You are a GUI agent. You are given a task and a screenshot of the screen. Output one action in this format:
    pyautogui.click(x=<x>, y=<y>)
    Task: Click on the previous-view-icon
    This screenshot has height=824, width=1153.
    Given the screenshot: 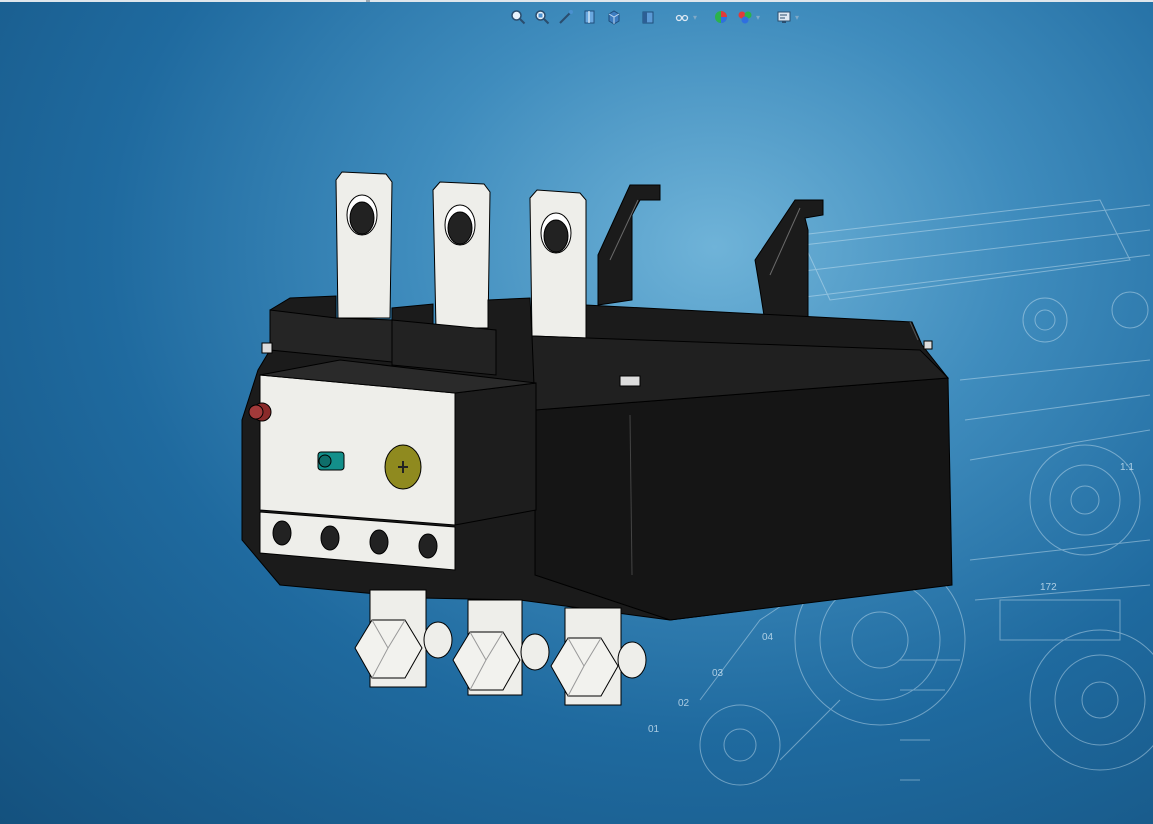 What is the action you would take?
    pyautogui.click(x=566, y=17)
    